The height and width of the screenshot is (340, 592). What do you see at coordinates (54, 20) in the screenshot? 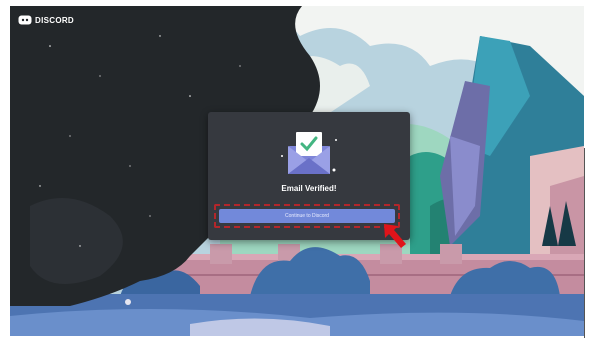
I see `brand-name: DISCORD` at bounding box center [54, 20].